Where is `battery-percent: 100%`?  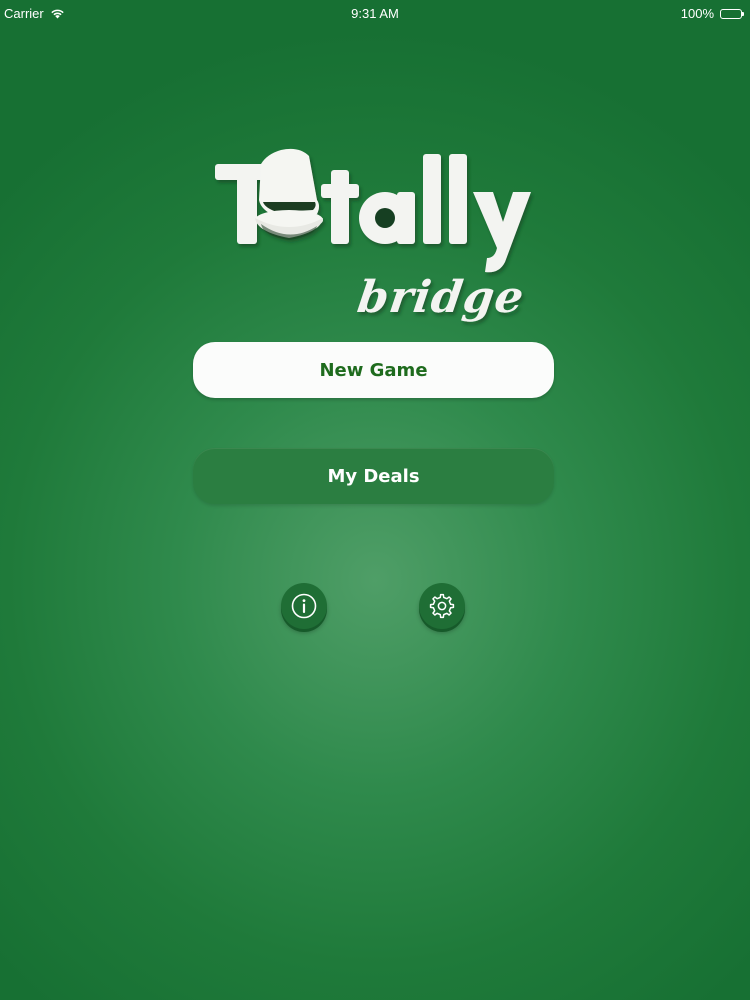 battery-percent: 100% is located at coordinates (697, 13).